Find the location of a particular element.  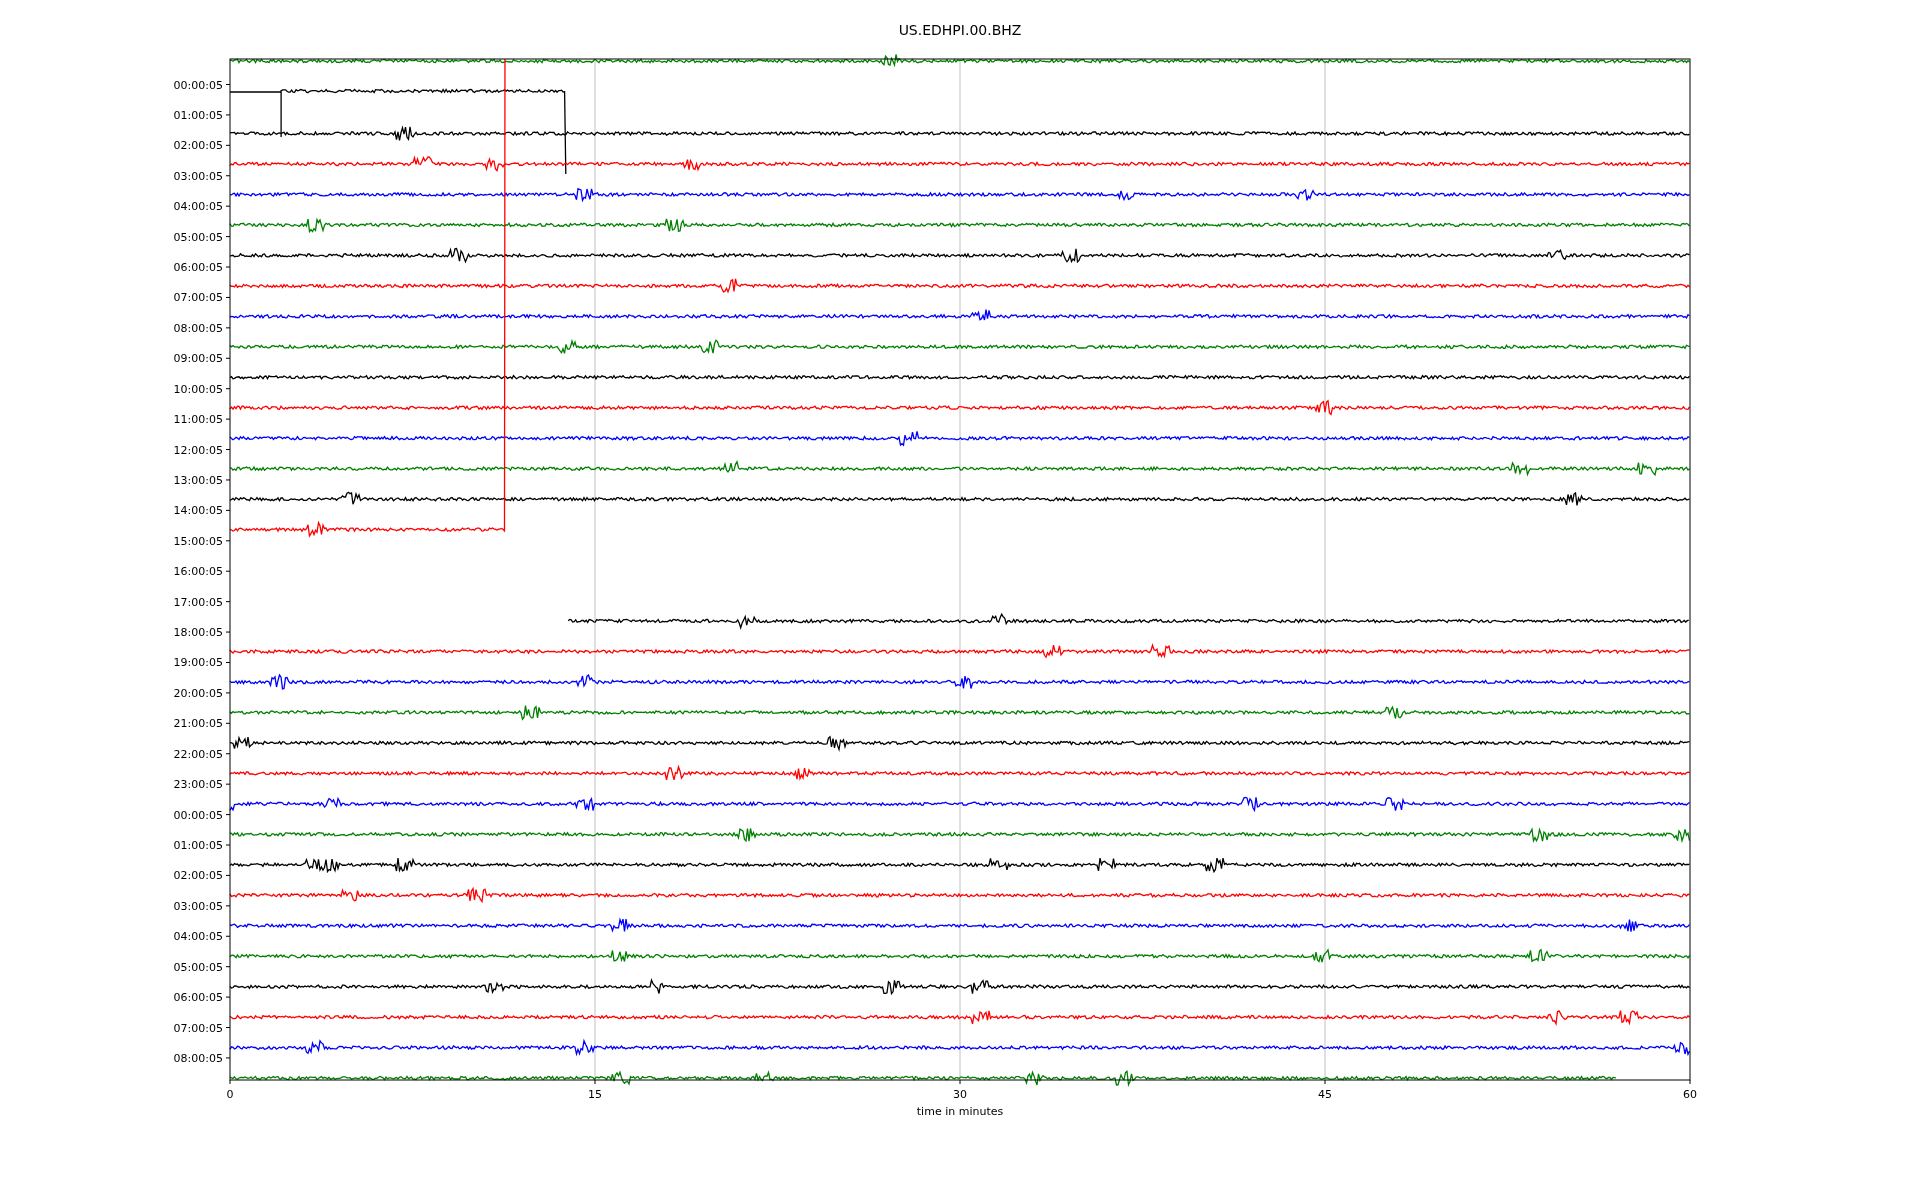

time-label: 13:00:05 is located at coordinates (198, 480).